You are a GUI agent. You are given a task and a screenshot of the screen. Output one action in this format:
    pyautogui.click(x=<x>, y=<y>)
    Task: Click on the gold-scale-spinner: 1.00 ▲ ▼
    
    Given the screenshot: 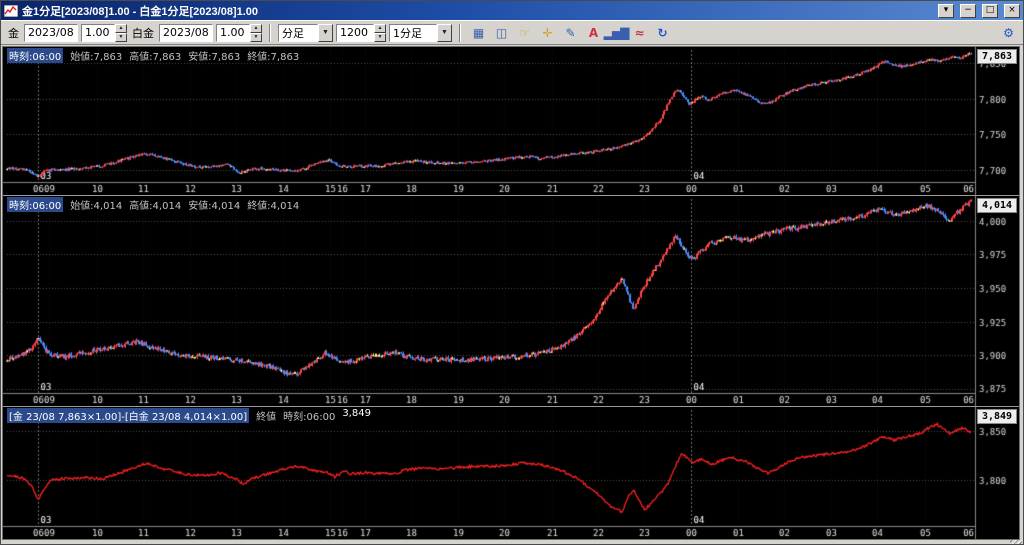 What is the action you would take?
    pyautogui.click(x=104, y=32)
    